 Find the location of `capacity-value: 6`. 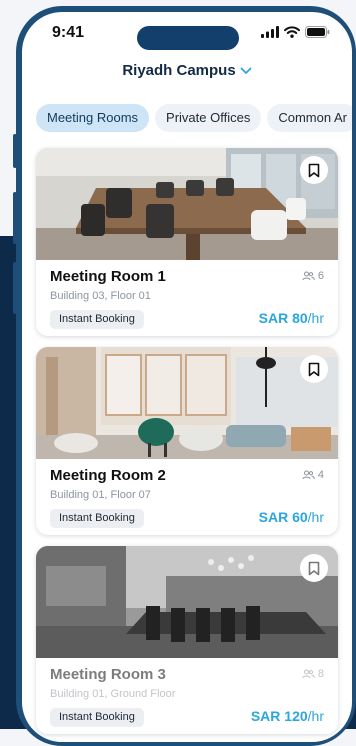

capacity-value: 6 is located at coordinates (320, 276).